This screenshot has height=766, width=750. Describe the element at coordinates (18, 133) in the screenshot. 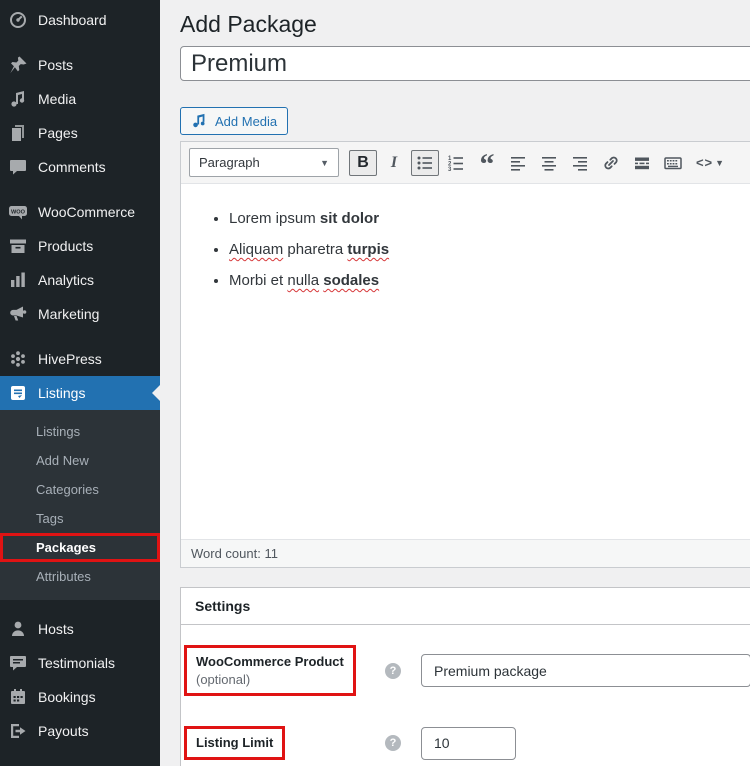

I see `pages-icon` at that location.